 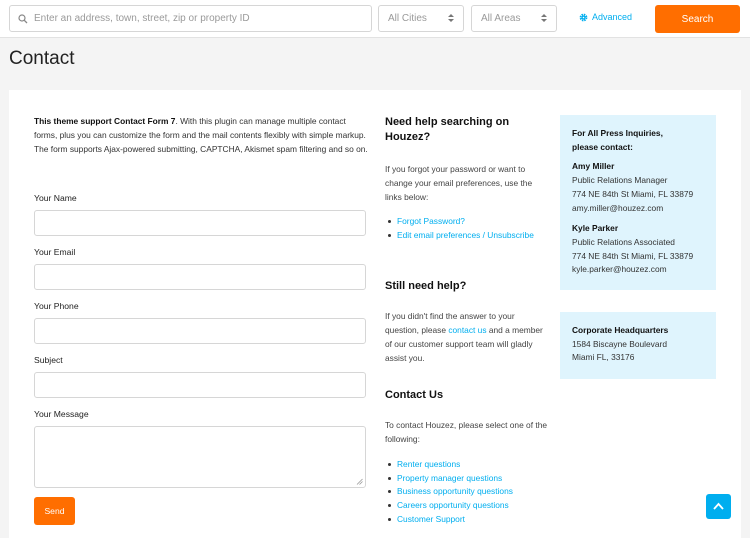 I want to click on chevron-up-icon, so click(x=718, y=506).